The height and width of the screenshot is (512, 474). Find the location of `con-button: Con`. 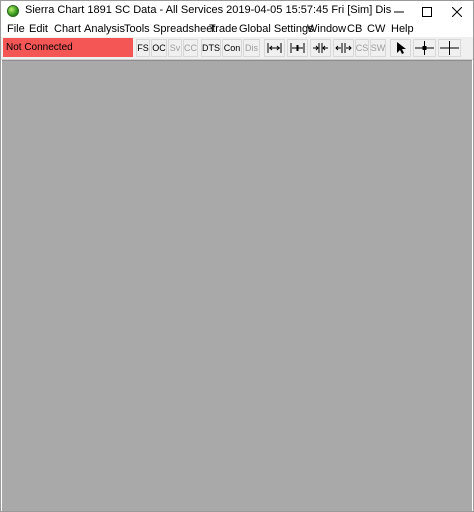

con-button: Con is located at coordinates (232, 48).